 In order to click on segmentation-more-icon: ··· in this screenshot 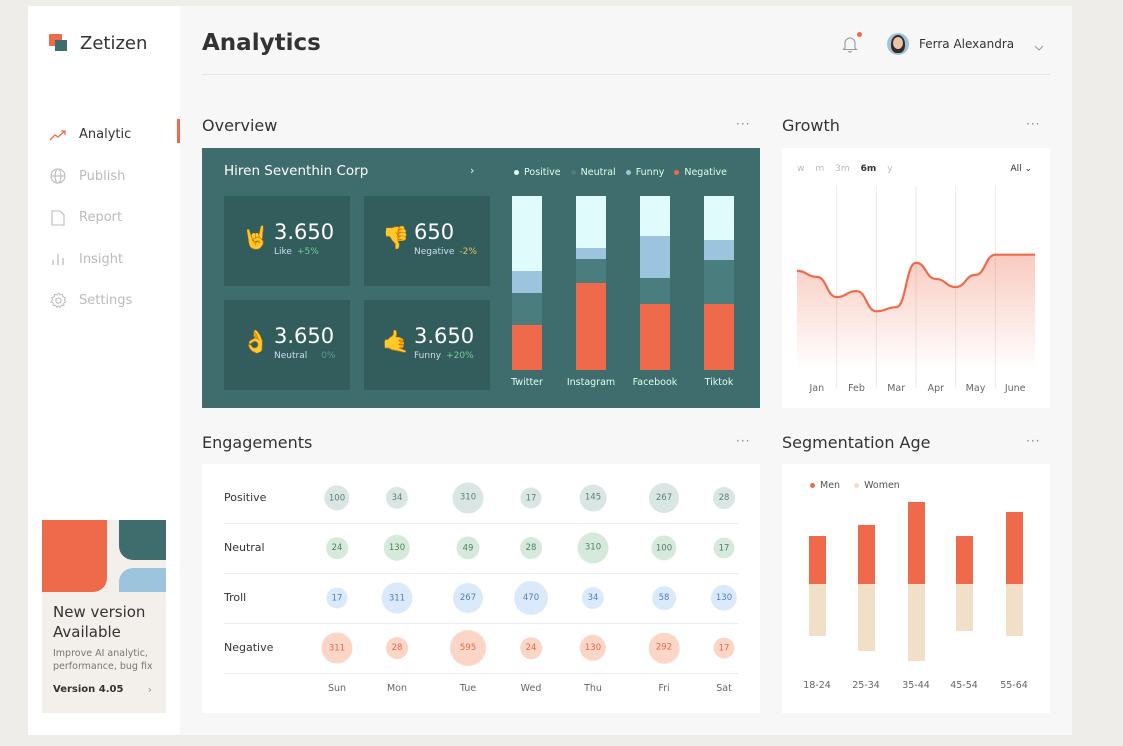, I will do `click(1033, 441)`.